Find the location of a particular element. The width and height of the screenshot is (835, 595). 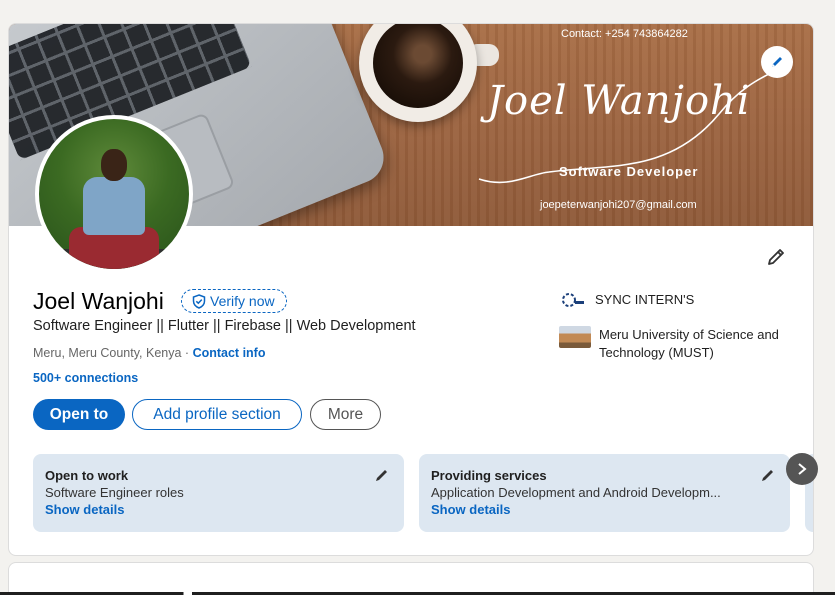

connections-link: 500+ connections is located at coordinates (85, 378).